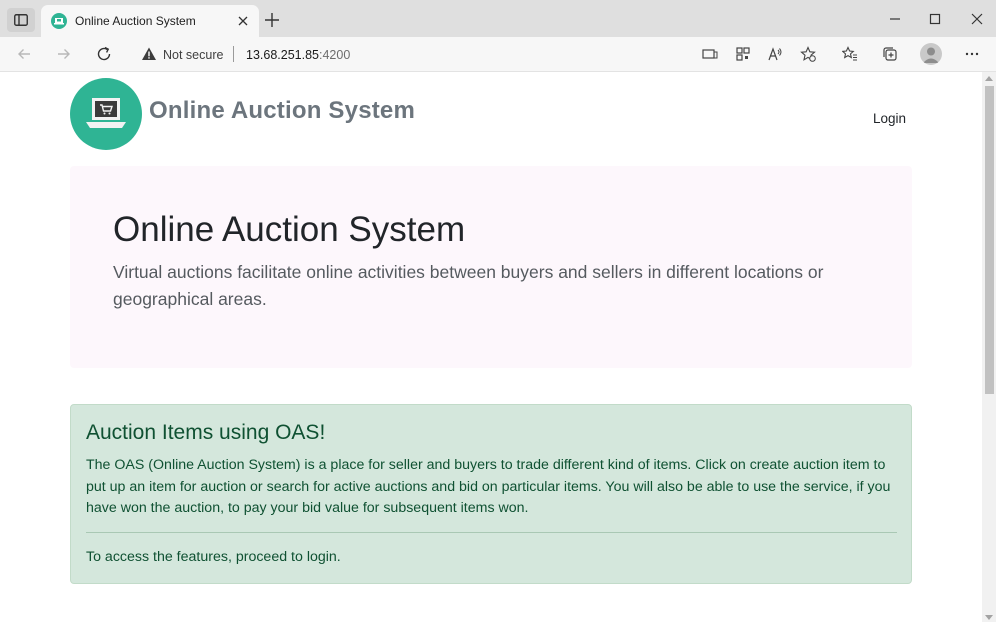 Image resolution: width=996 pixels, height=622 pixels. I want to click on collections-icon, so click(890, 54).